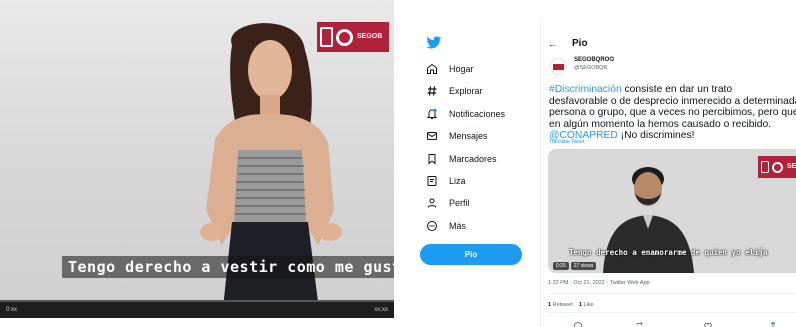 This screenshot has width=796, height=327. What do you see at coordinates (471, 254) in the screenshot?
I see `tweet-button: Pio` at bounding box center [471, 254].